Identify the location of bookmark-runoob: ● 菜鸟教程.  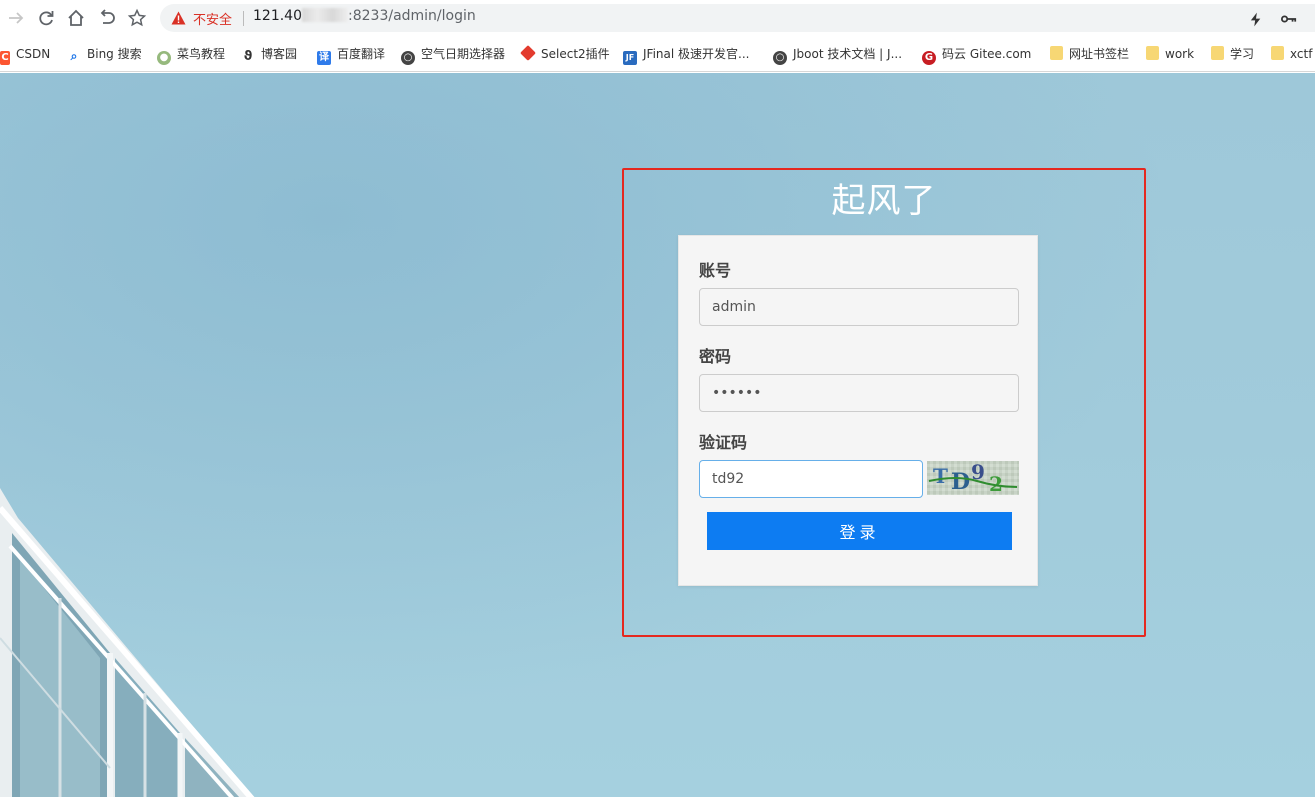
(191, 55).